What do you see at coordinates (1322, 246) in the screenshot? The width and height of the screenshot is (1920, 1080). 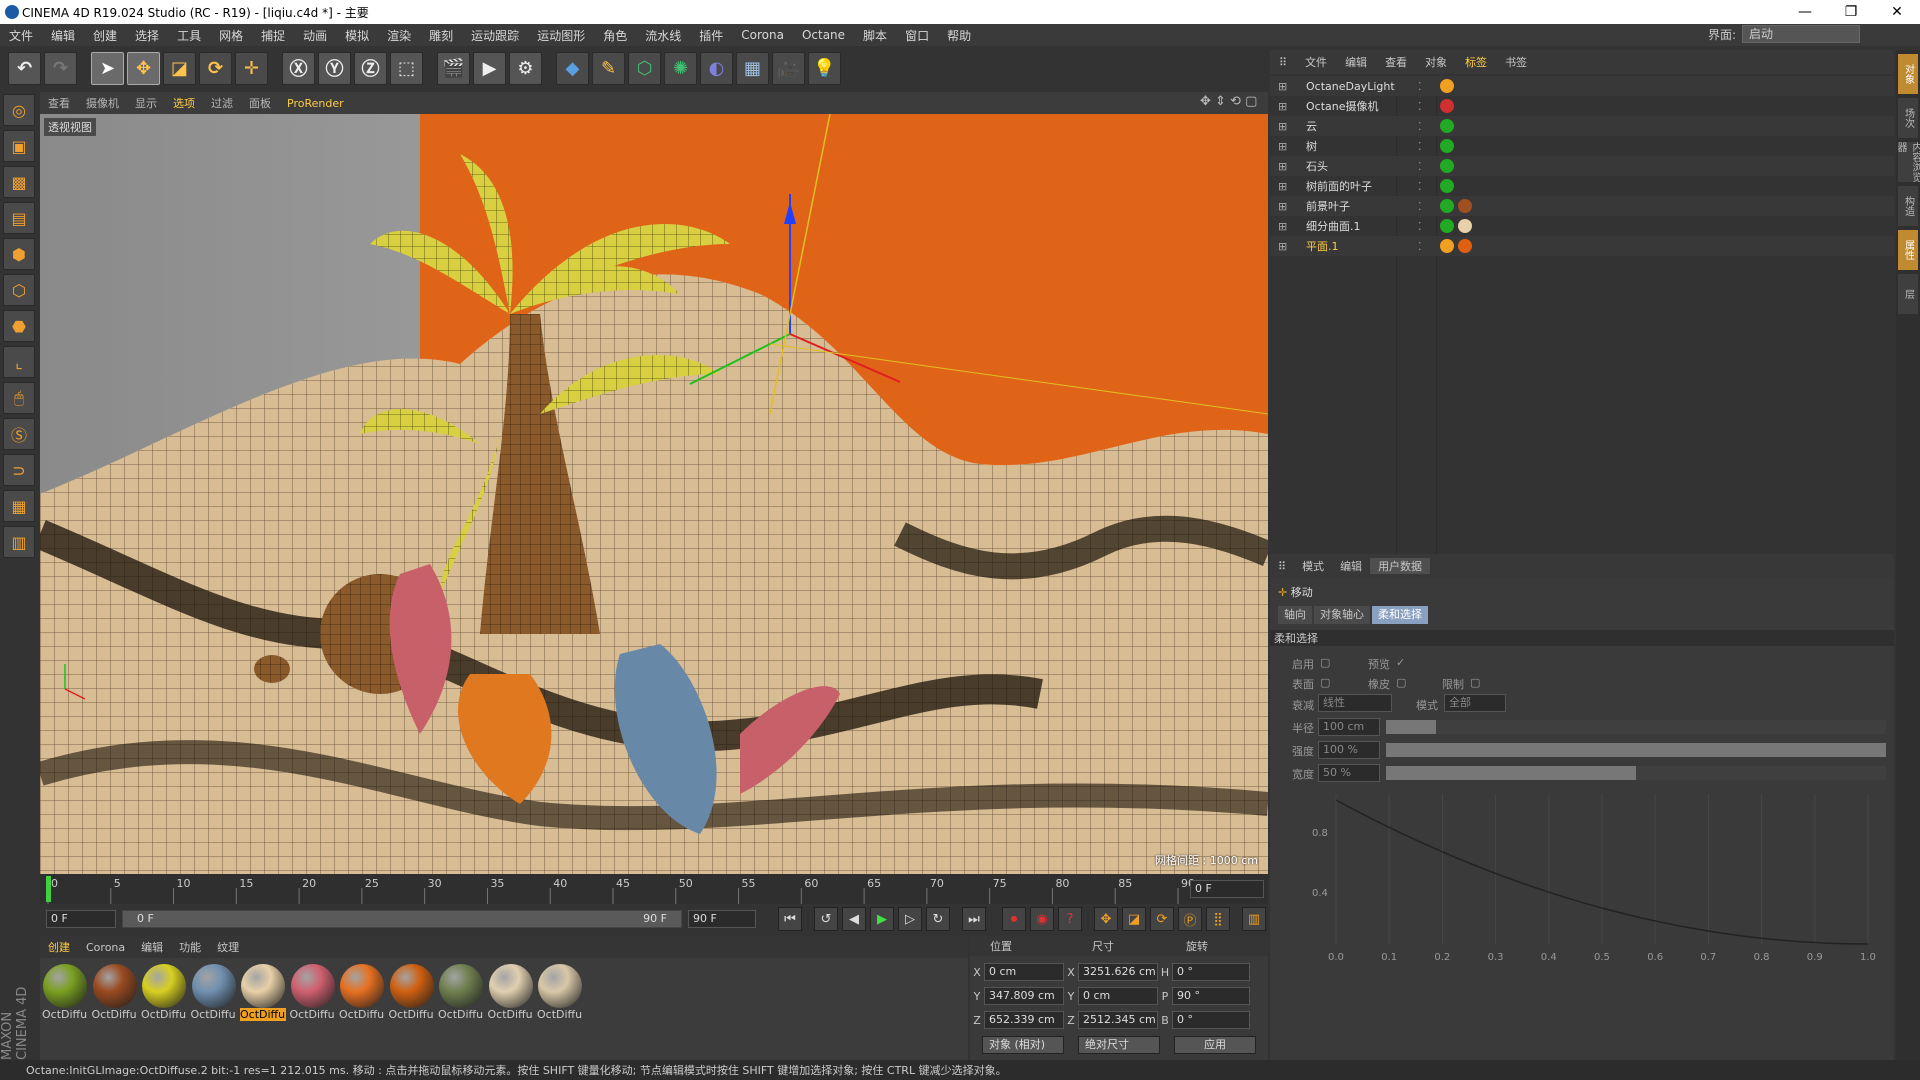 I see `object-name: 平面.1` at bounding box center [1322, 246].